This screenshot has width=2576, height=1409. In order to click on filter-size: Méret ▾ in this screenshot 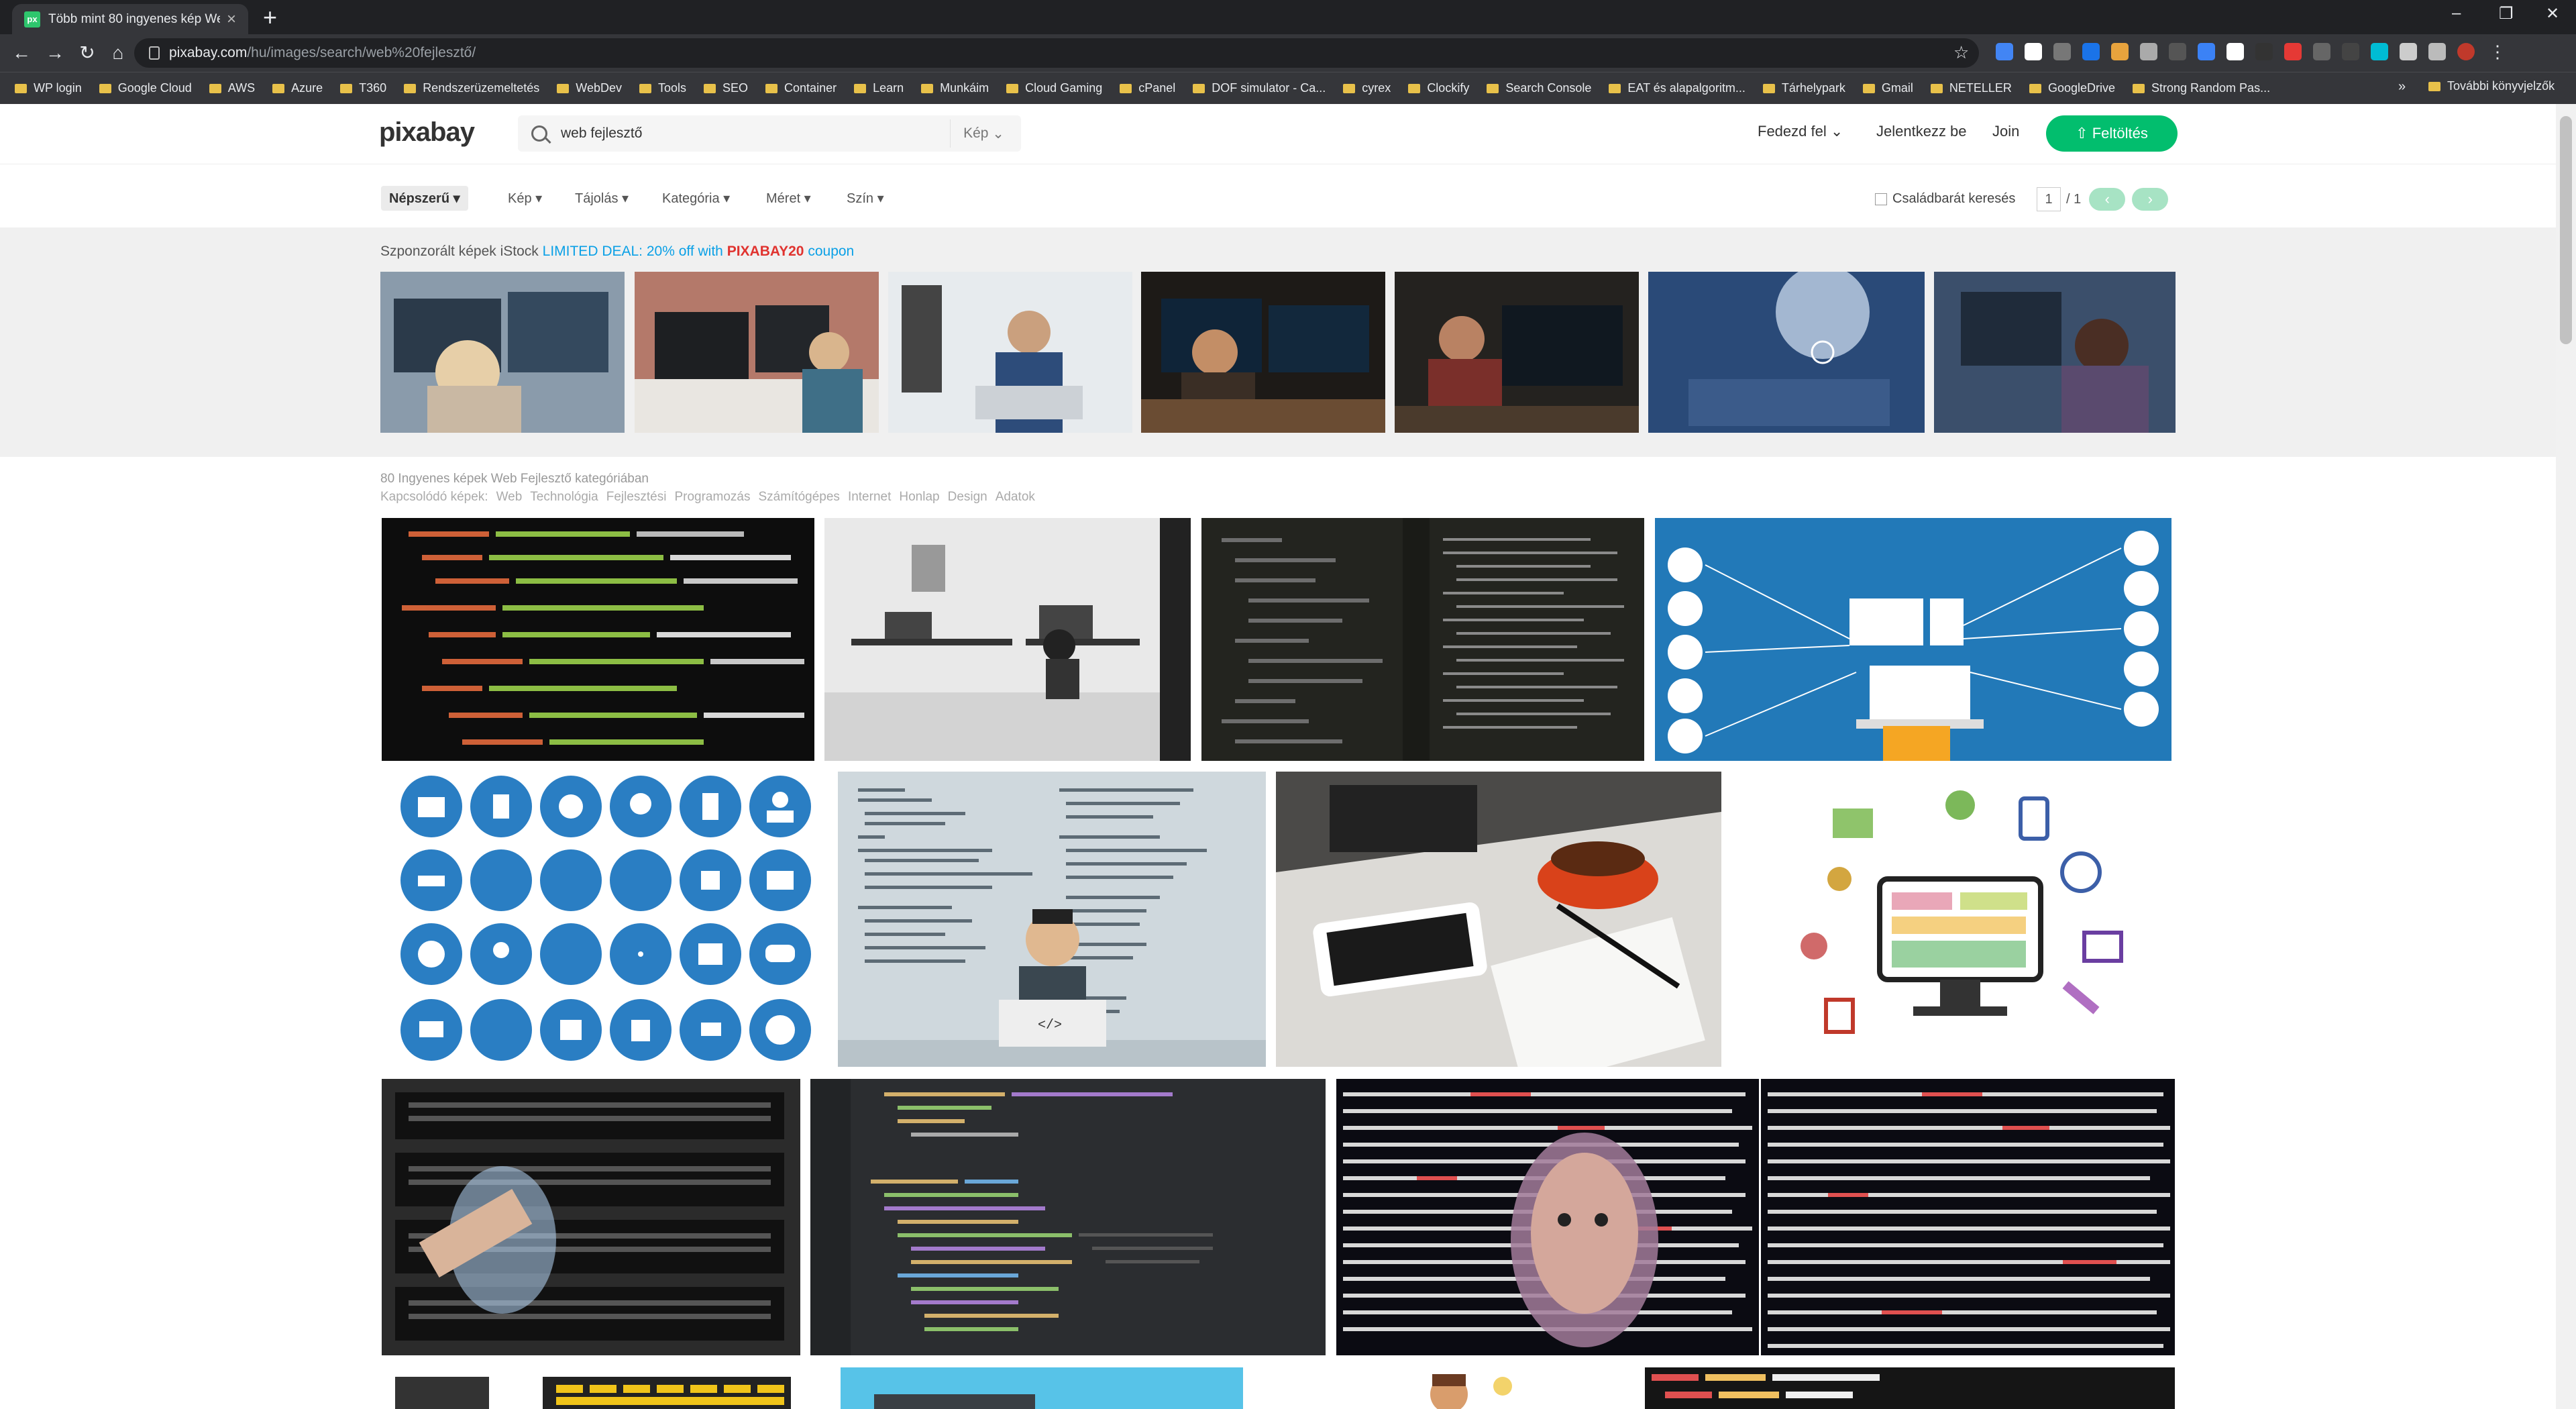, I will do `click(788, 198)`.